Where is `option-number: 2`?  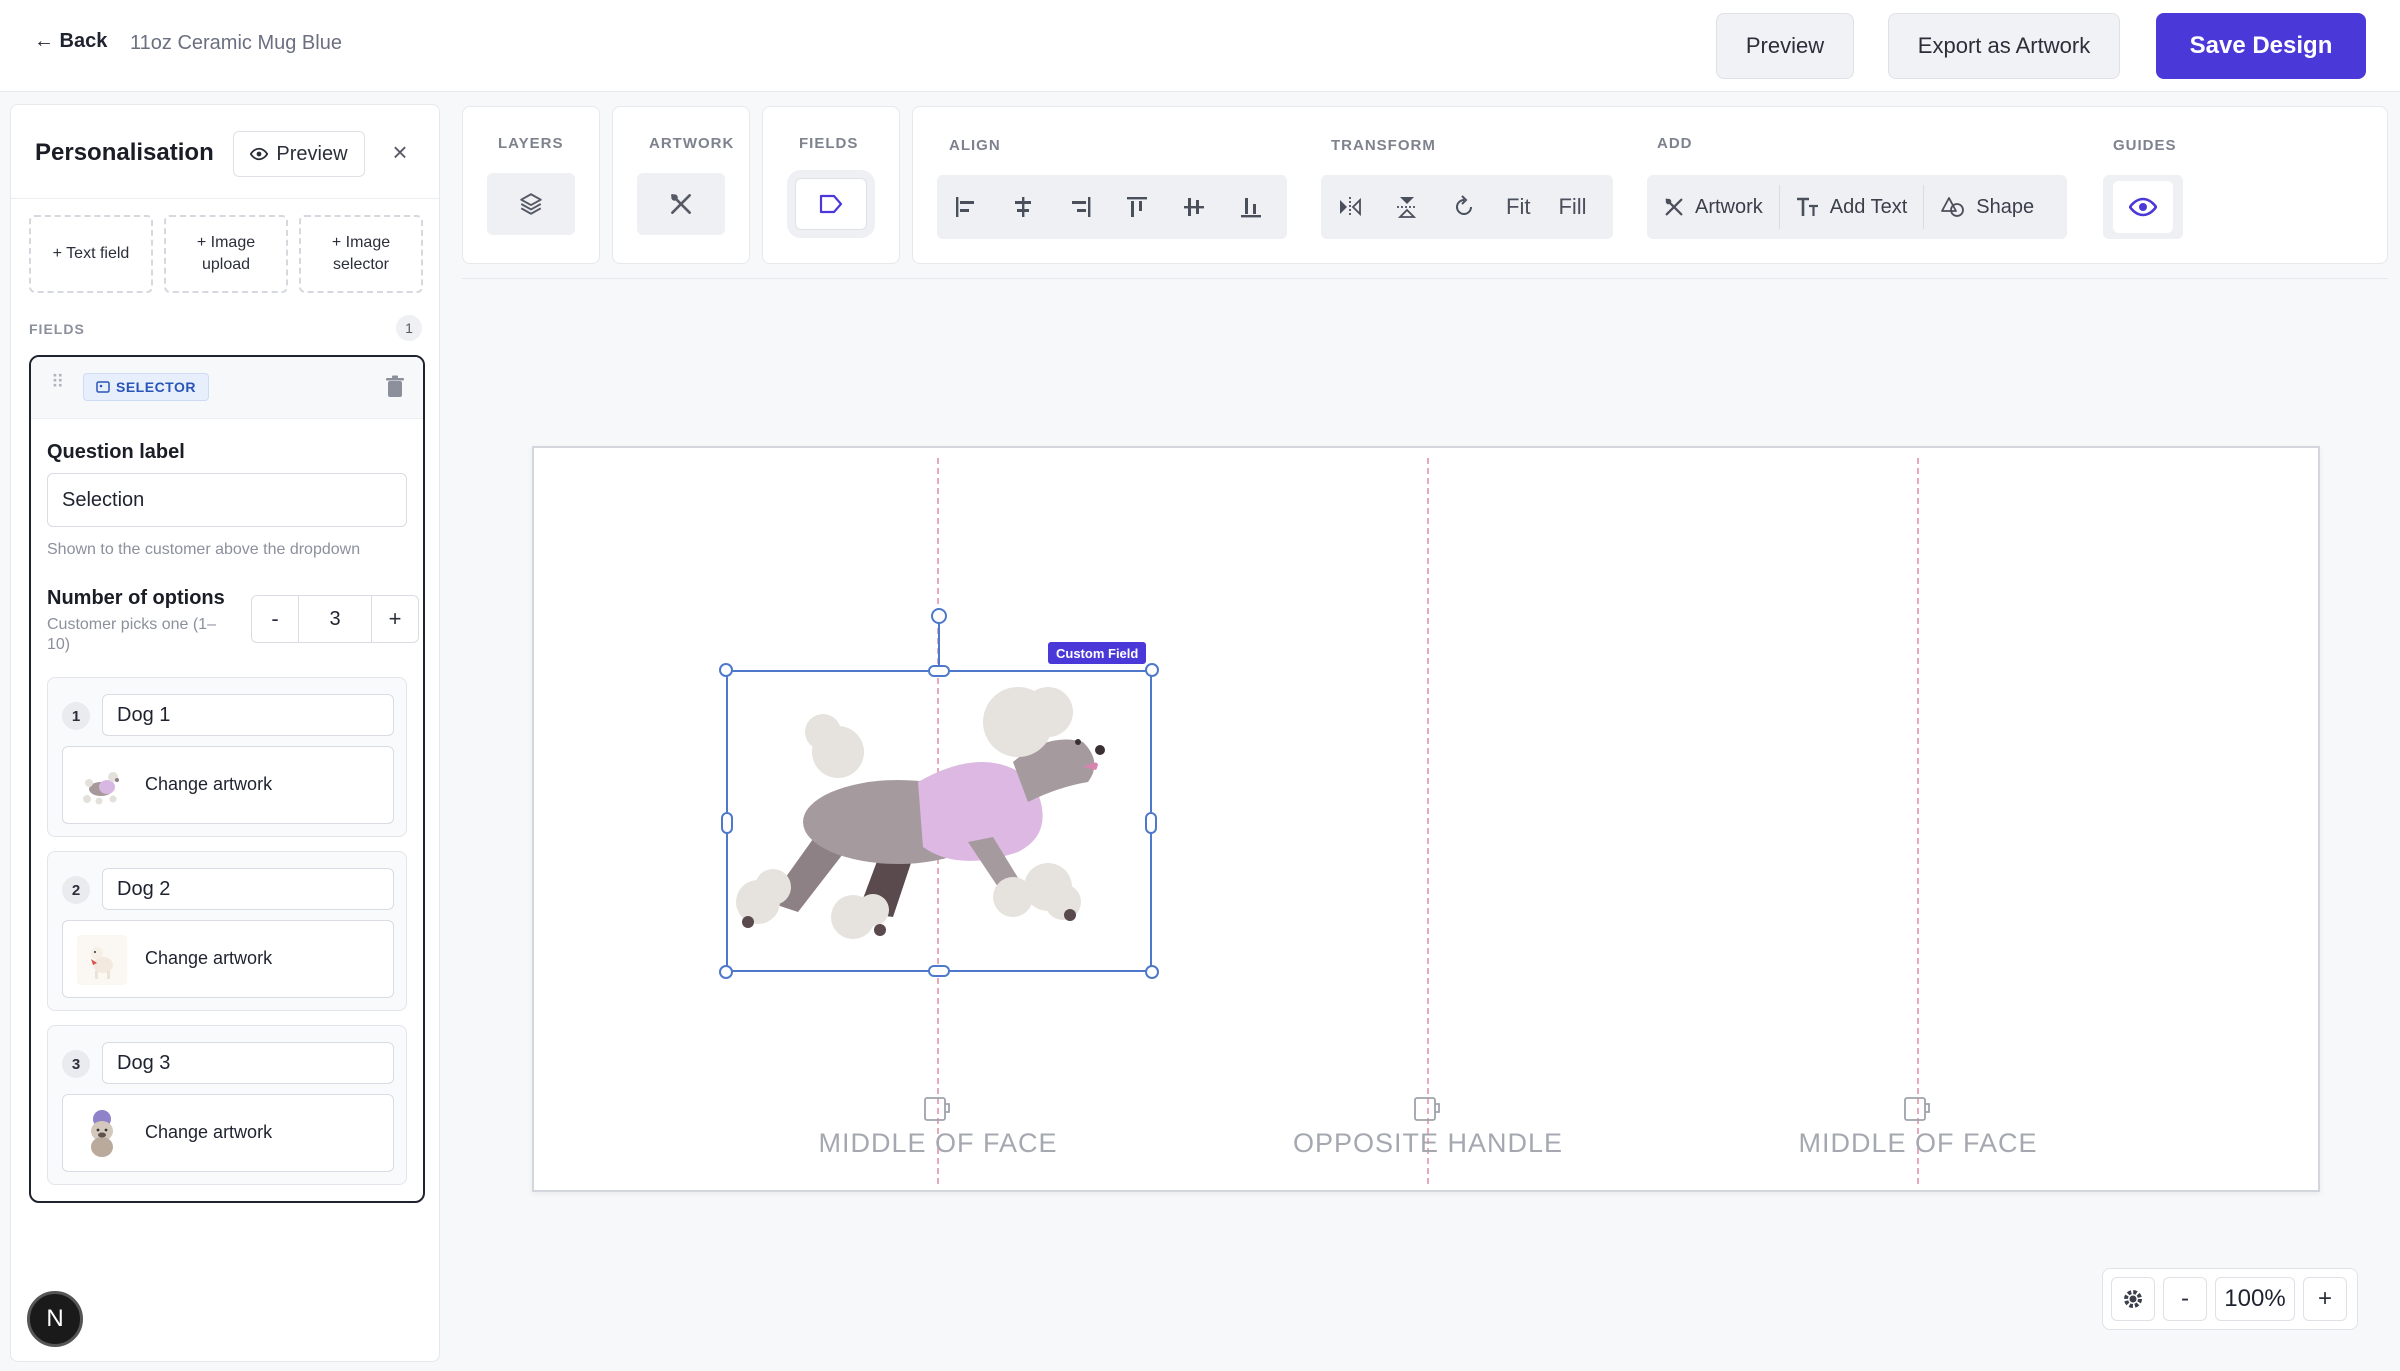 option-number: 2 is located at coordinates (76, 890).